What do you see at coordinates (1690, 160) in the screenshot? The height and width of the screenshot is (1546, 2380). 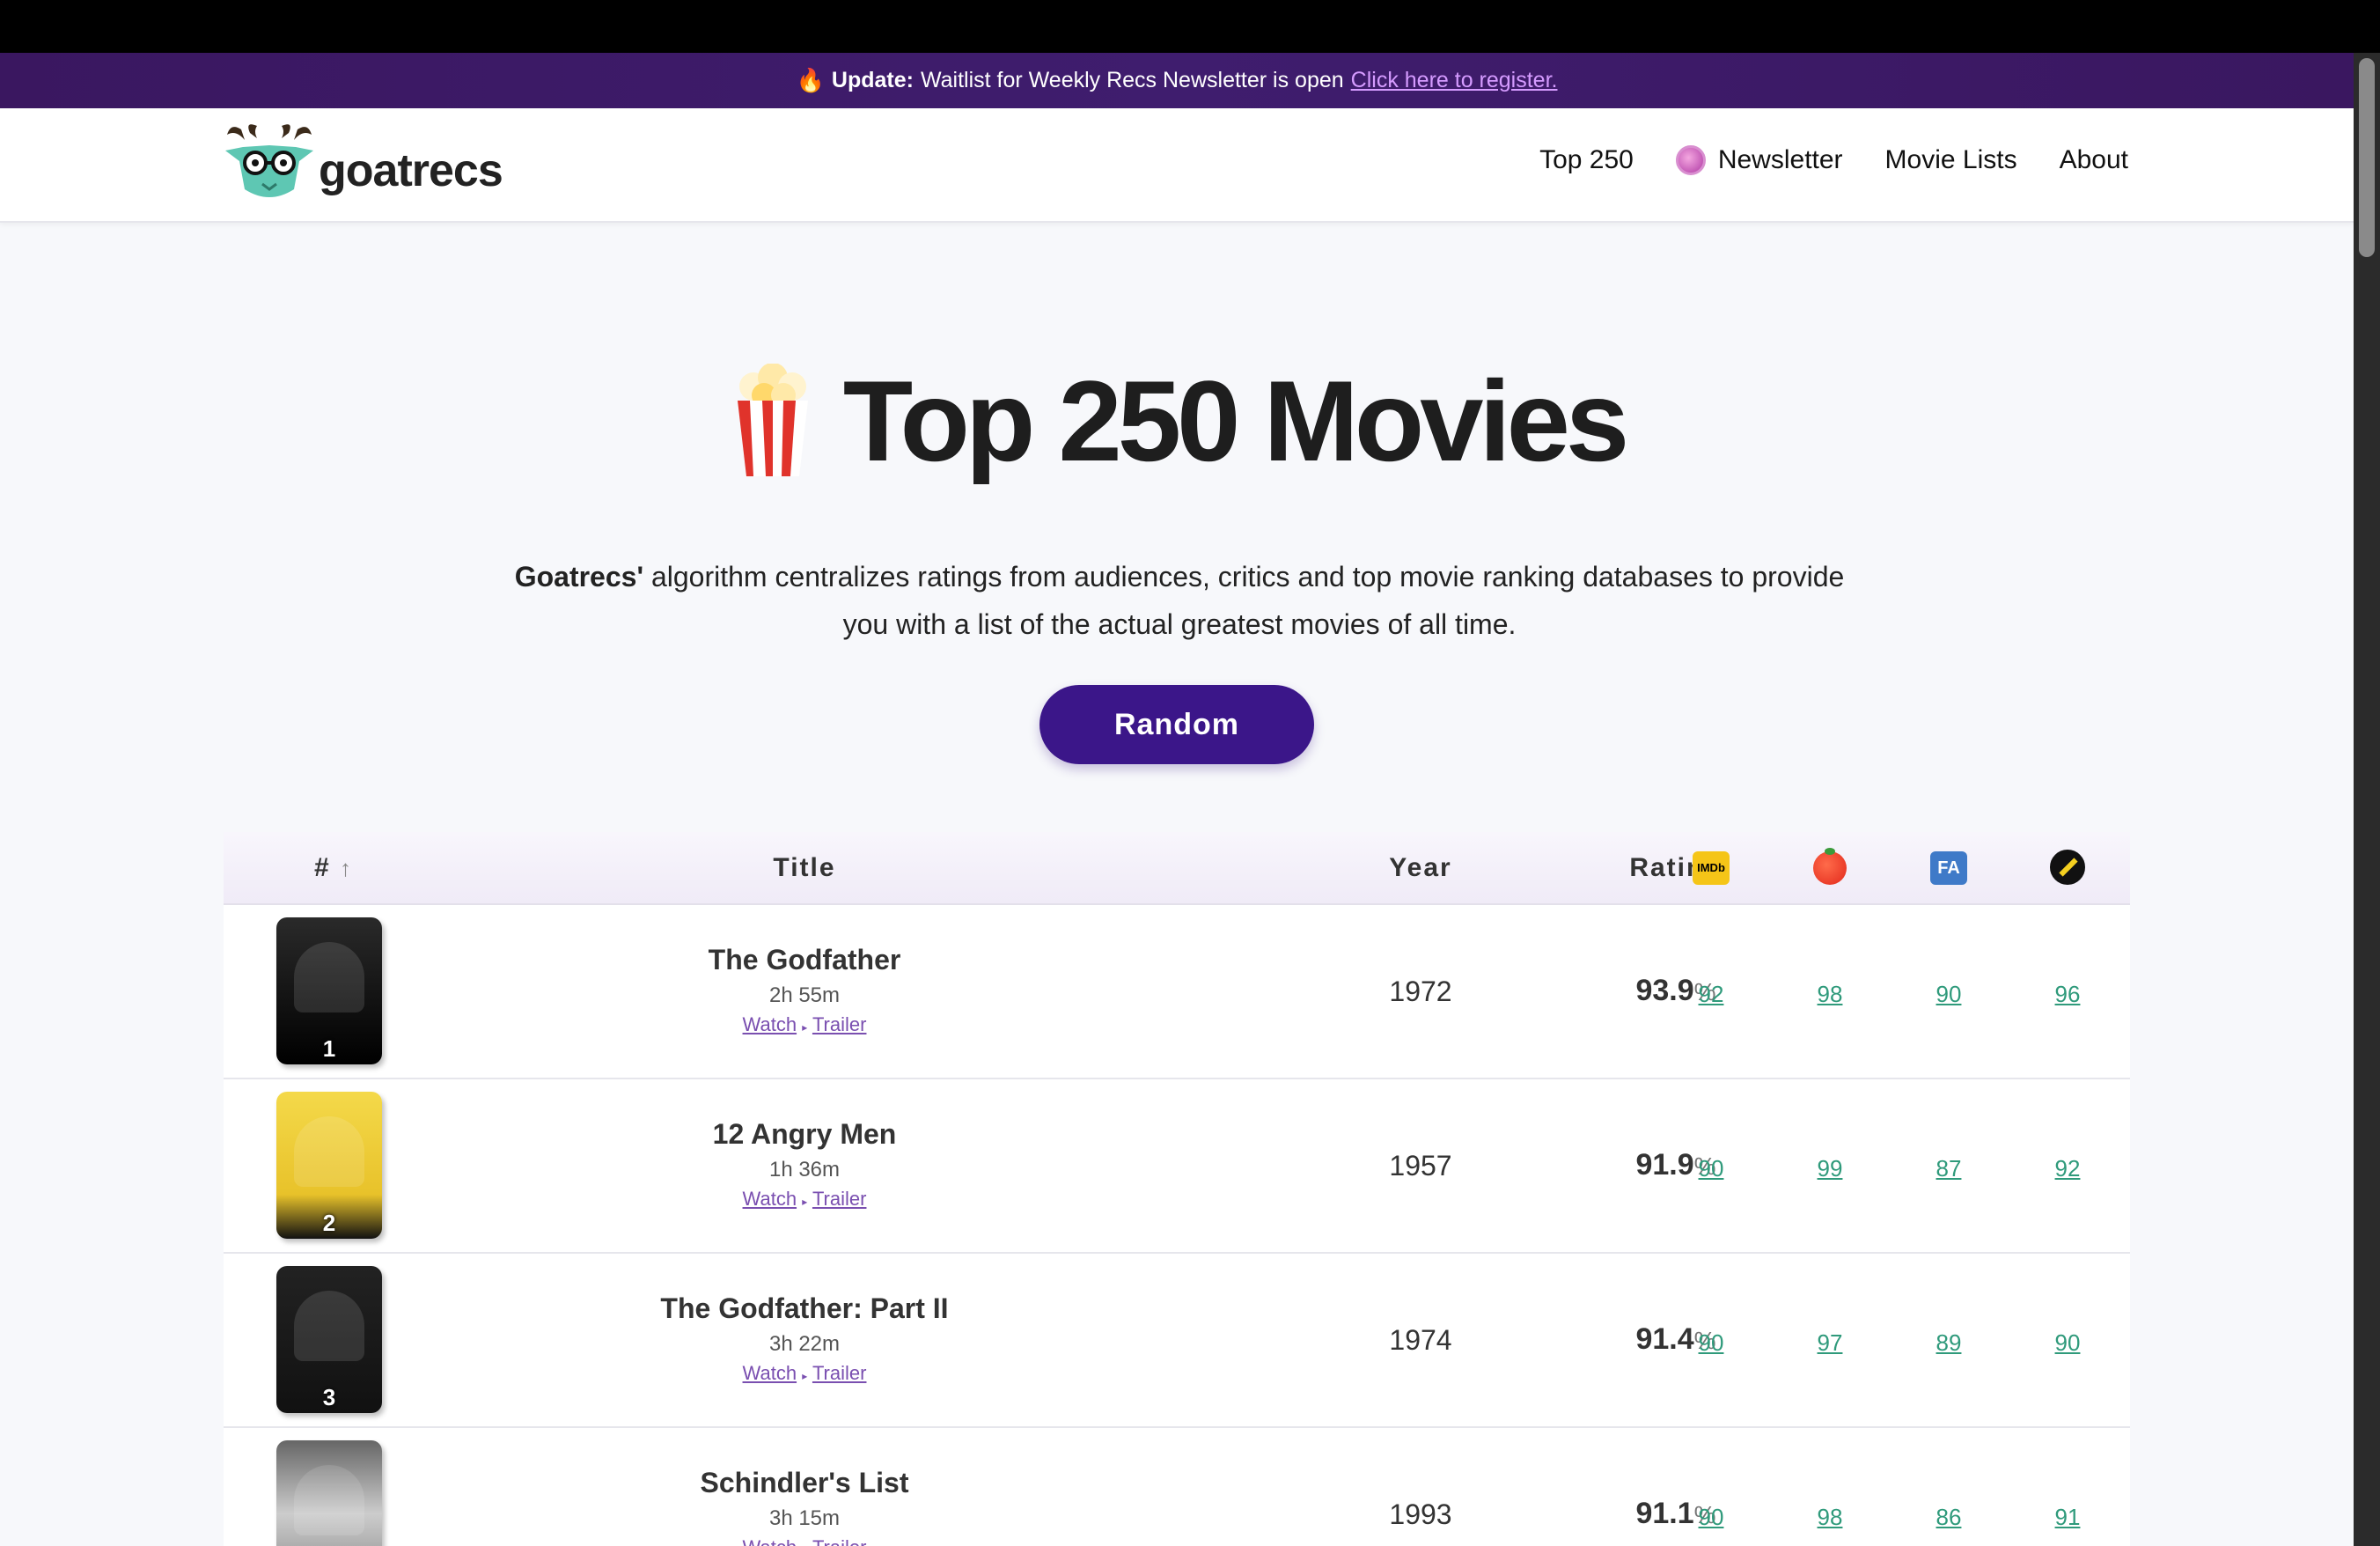 I see `newsletter-orb-icon` at bounding box center [1690, 160].